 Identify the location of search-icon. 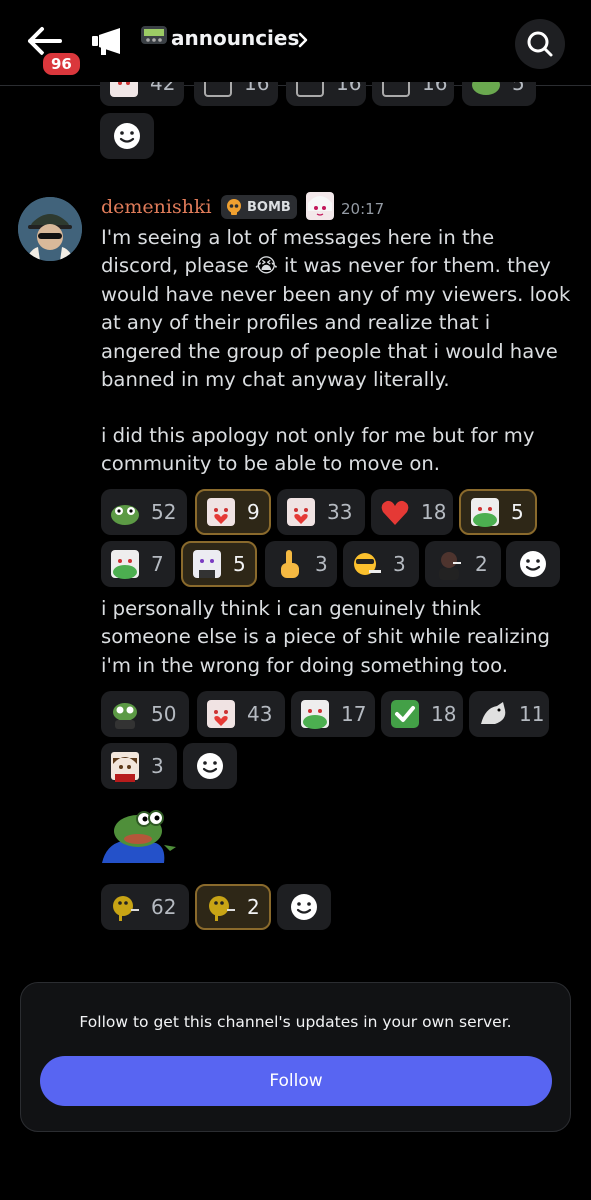
(540, 44).